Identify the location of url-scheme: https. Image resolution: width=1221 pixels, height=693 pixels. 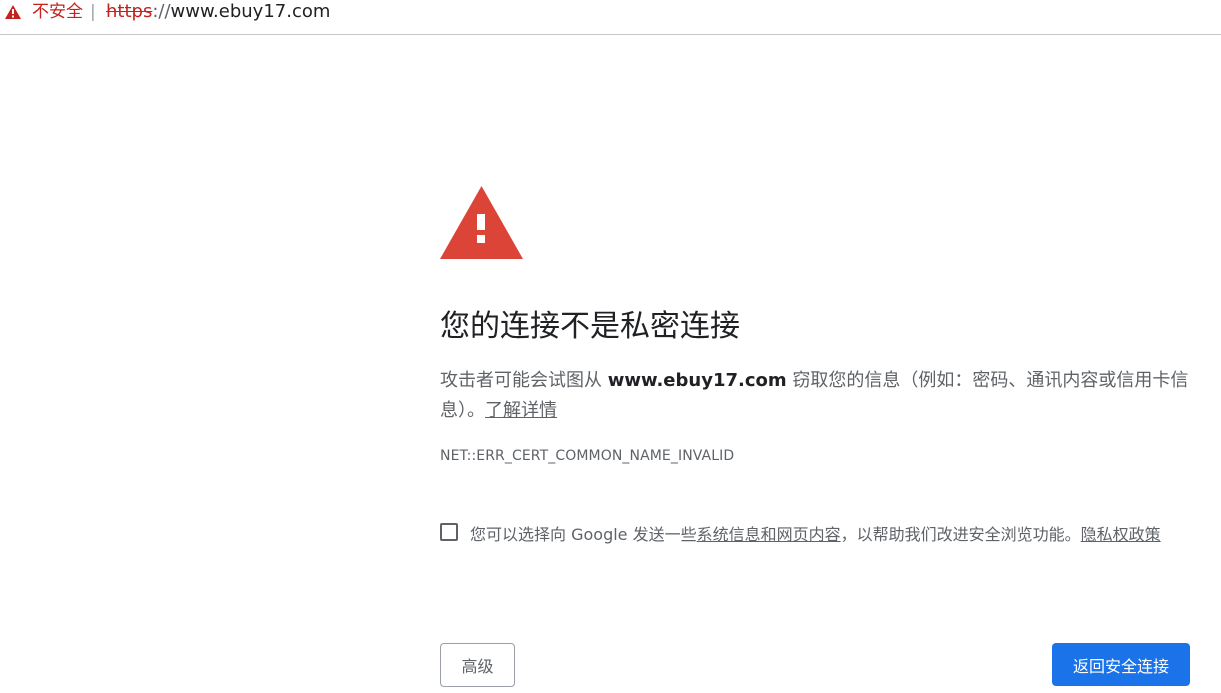
(129, 11).